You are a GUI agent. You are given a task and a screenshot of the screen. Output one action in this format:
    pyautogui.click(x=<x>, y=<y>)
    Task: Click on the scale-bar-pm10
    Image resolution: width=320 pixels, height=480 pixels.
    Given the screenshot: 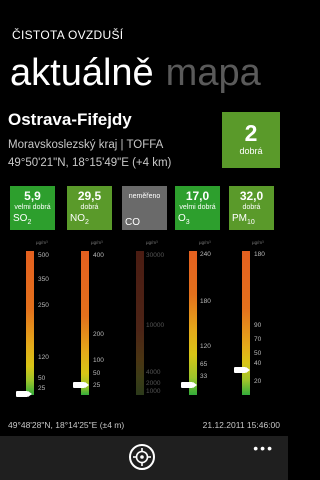 What is the action you would take?
    pyautogui.click(x=246, y=323)
    